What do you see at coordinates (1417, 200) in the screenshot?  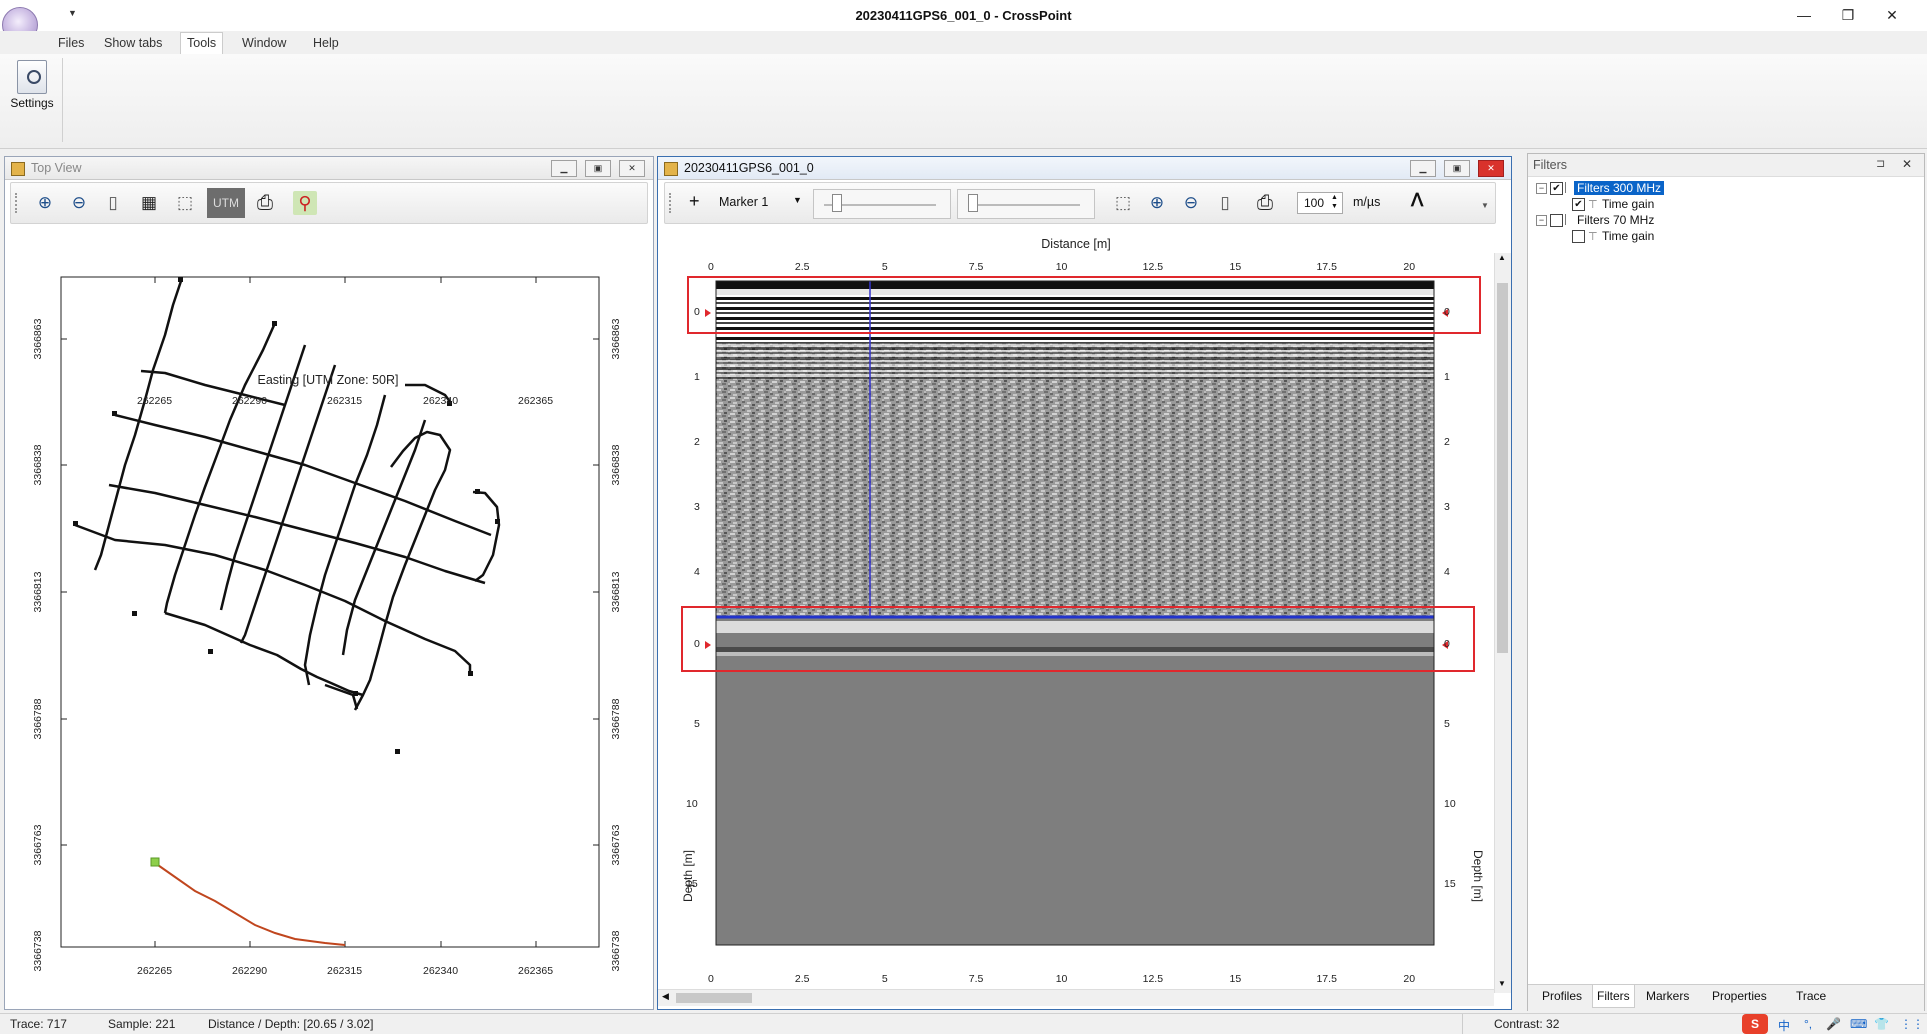 I see `peak-tool-button: ᐱ` at bounding box center [1417, 200].